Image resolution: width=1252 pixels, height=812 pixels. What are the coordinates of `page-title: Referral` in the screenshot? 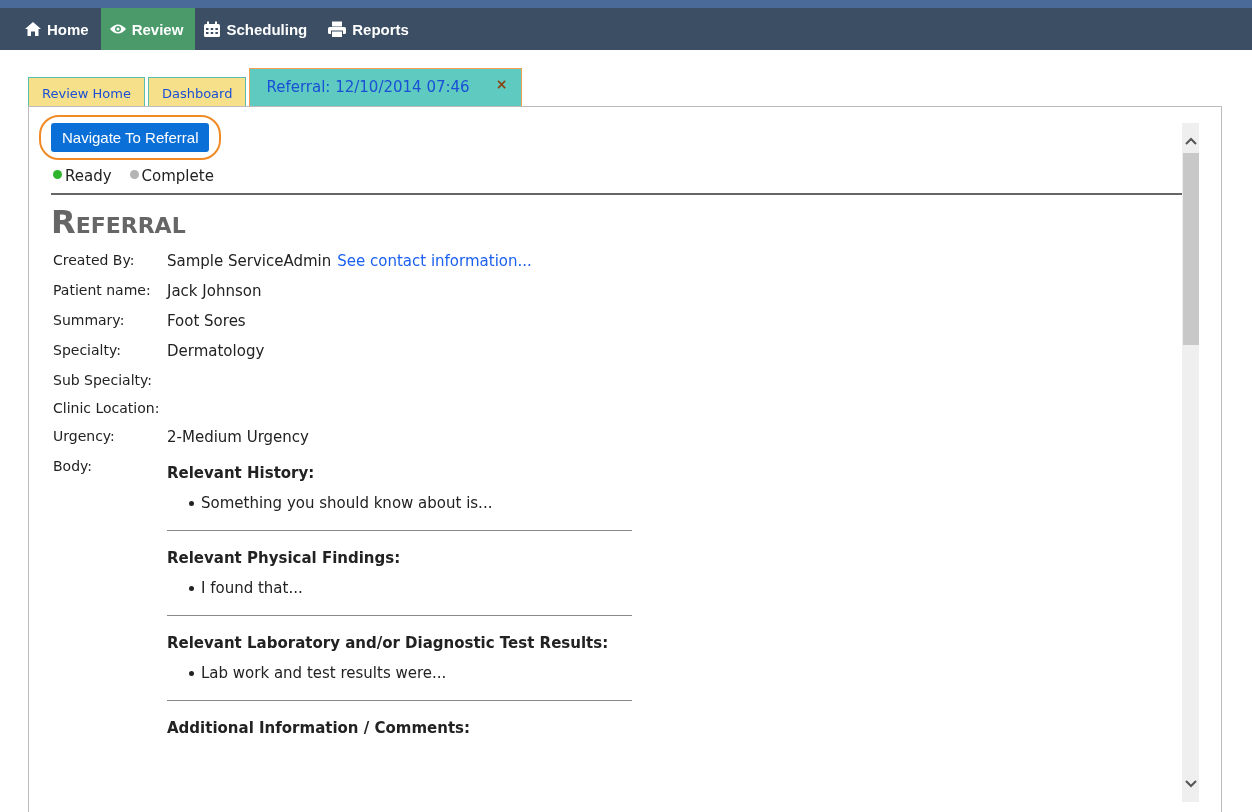 It's located at (119, 223).